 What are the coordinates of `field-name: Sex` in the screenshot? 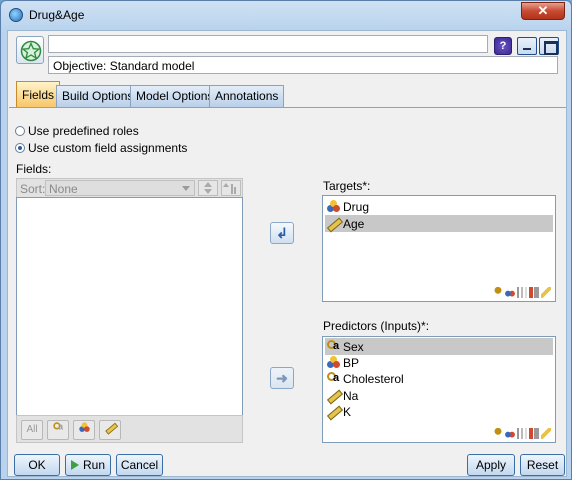 It's located at (353, 346).